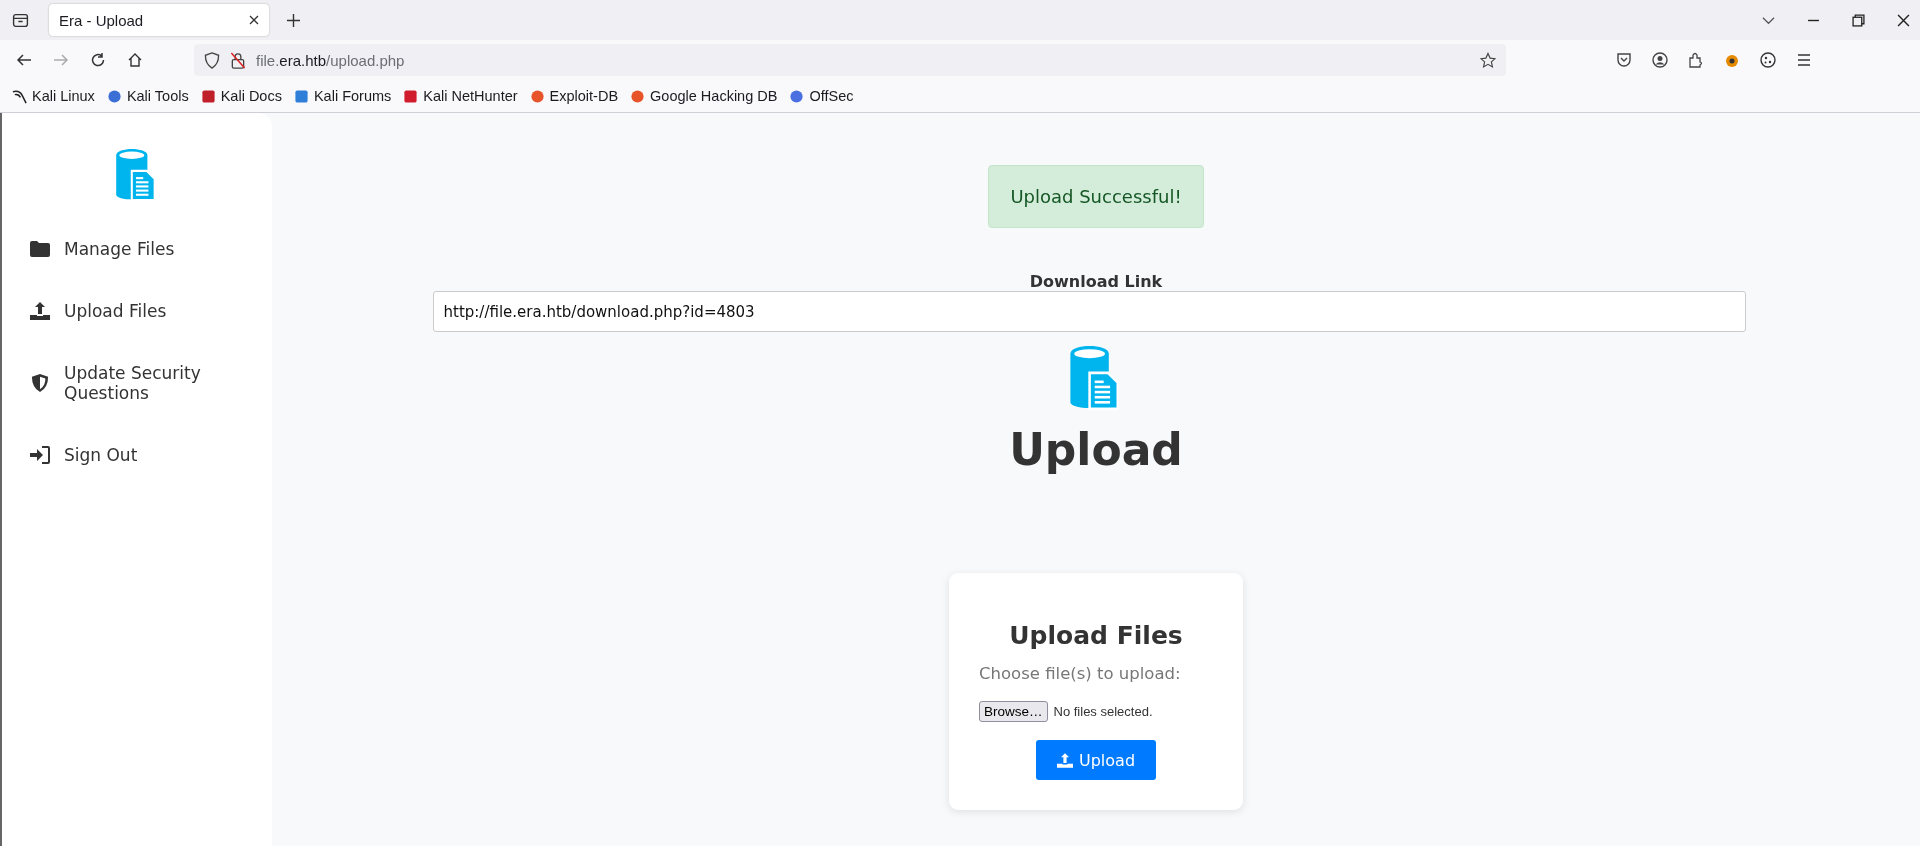 This screenshot has height=846, width=1920. What do you see at coordinates (584, 96) in the screenshot?
I see `bookmark-label: Exploit-DB` at bounding box center [584, 96].